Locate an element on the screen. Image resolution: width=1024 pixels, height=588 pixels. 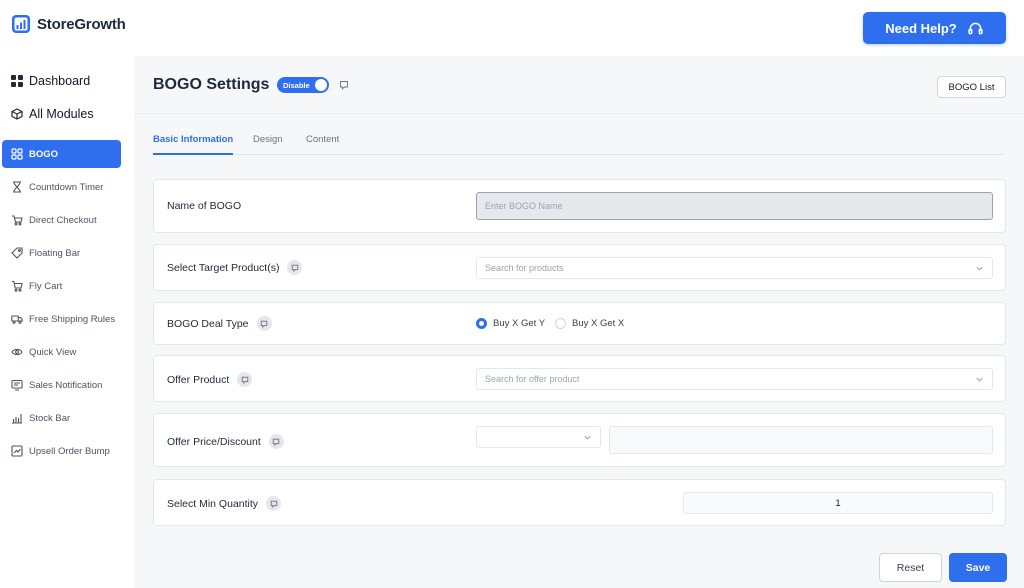
deal-type-row: BOGO Deal Type Buy X Get Y Buy X Get X is located at coordinates (579, 323).